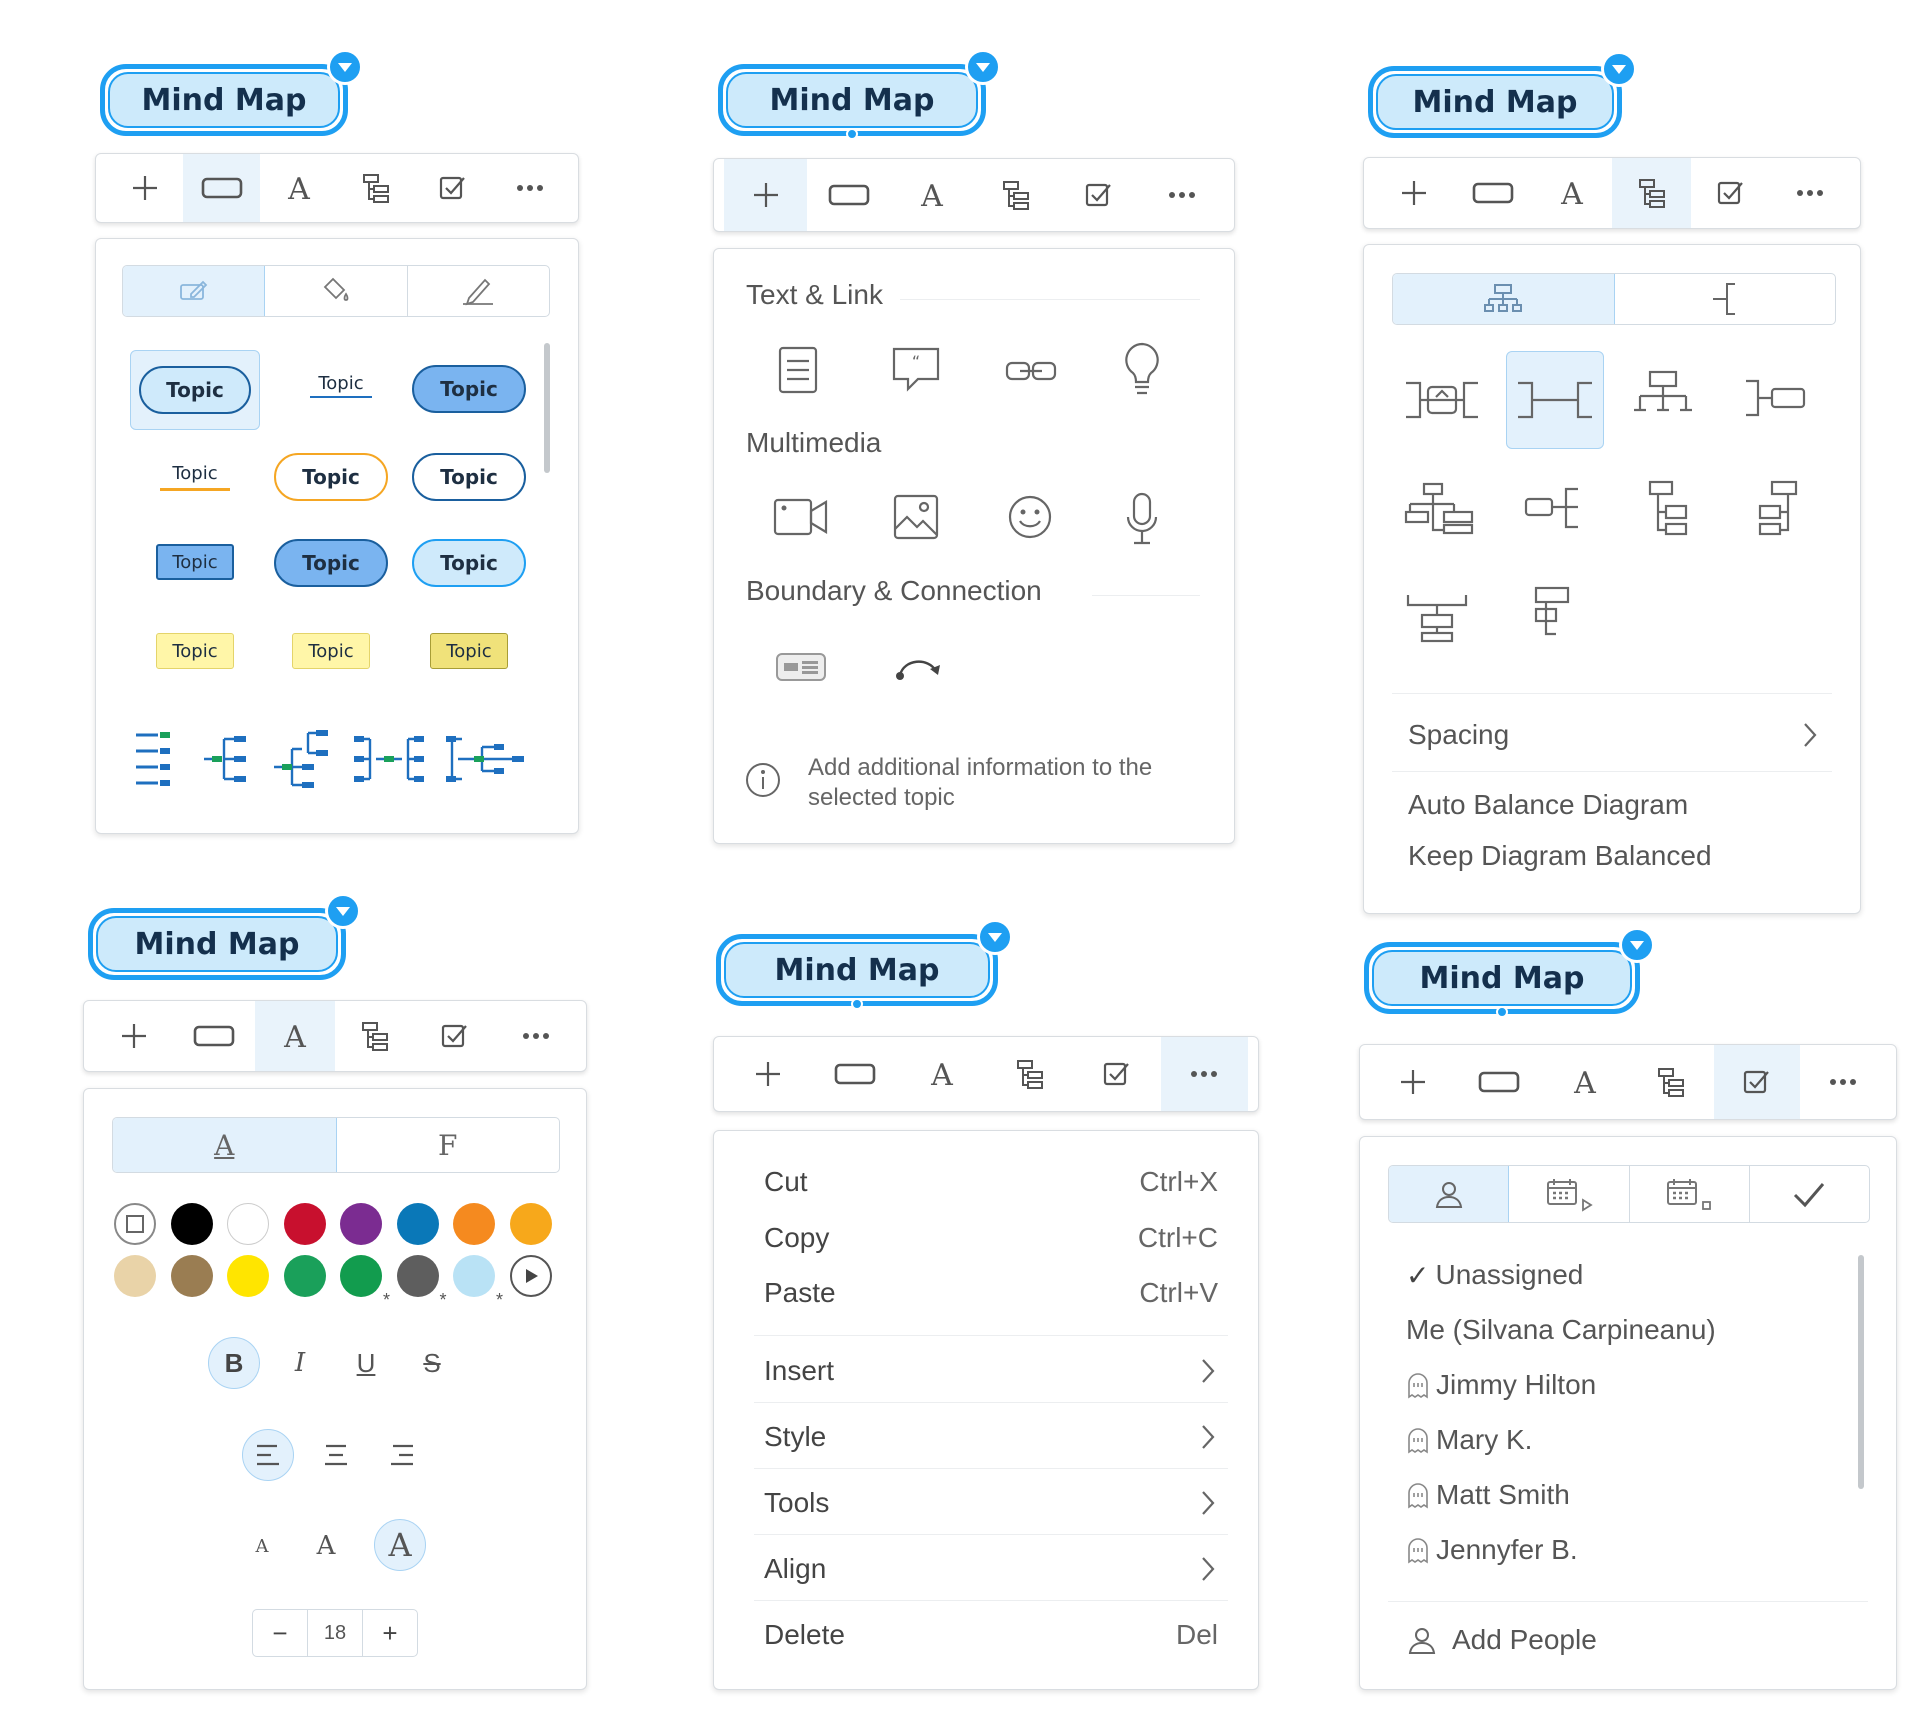 This screenshot has height=1710, width=1930. Describe the element at coordinates (402, 1455) in the screenshot. I see `align-right-button` at that location.